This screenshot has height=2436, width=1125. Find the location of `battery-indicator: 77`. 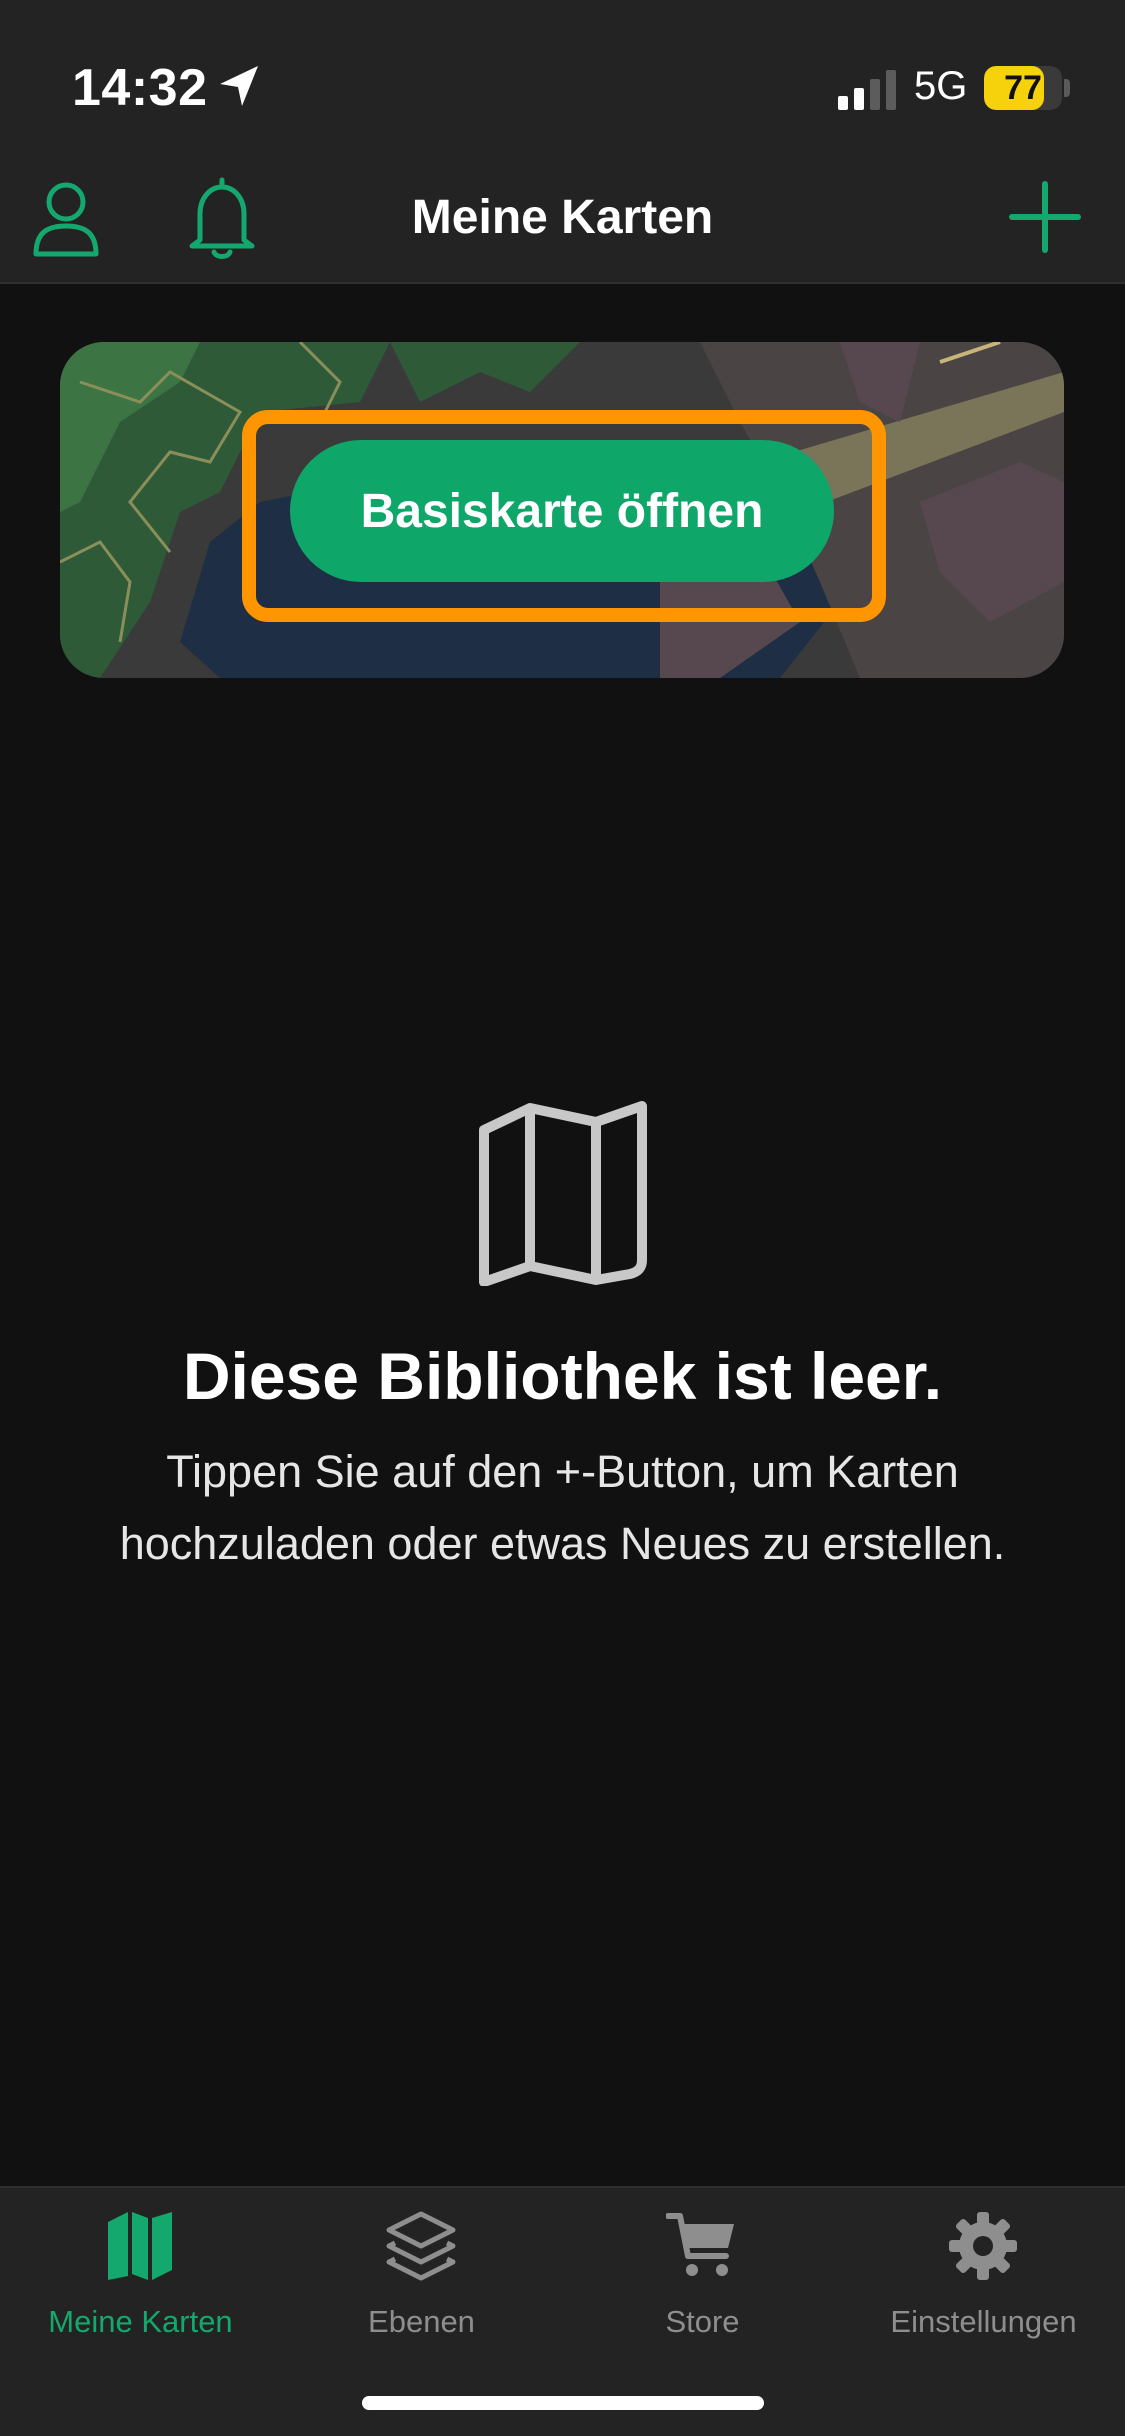

battery-indicator: 77 is located at coordinates (1023, 88).